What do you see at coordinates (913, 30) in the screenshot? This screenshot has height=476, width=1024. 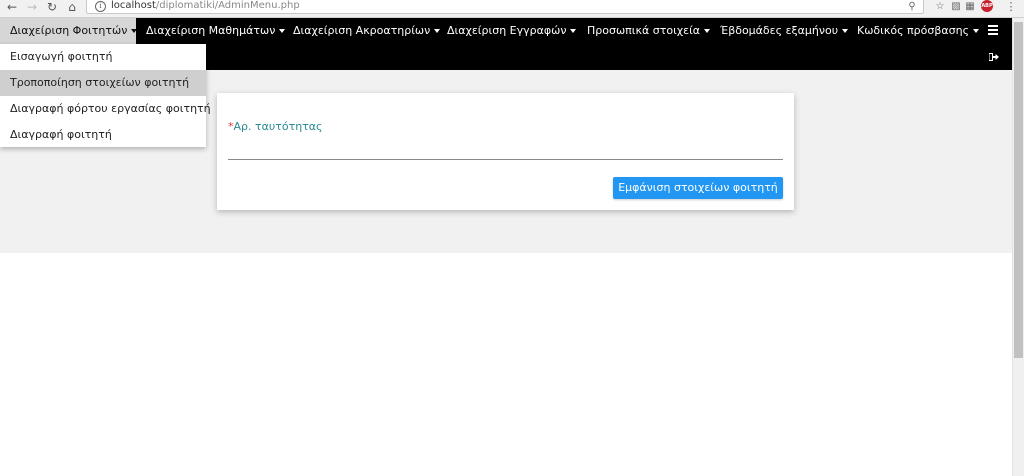 I see `nav-password-label: Κωδικός πρόσβασης` at bounding box center [913, 30].